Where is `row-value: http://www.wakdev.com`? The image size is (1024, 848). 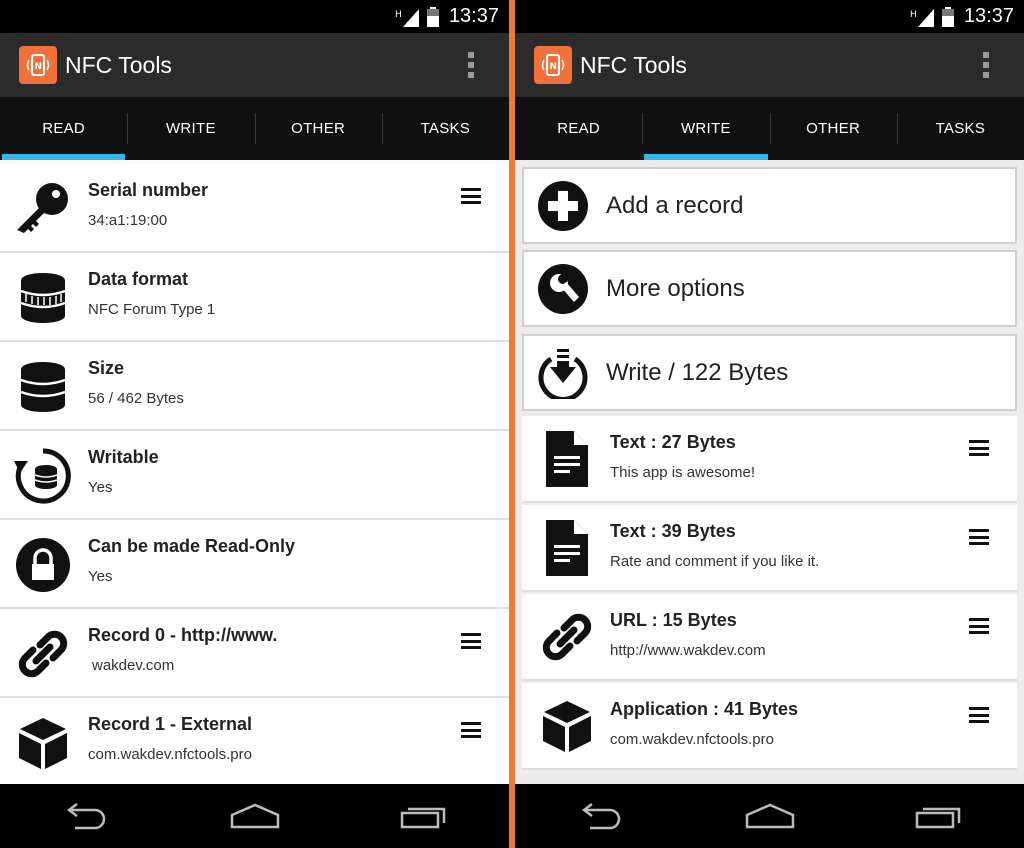
row-value: http://www.wakdev.com is located at coordinates (688, 650).